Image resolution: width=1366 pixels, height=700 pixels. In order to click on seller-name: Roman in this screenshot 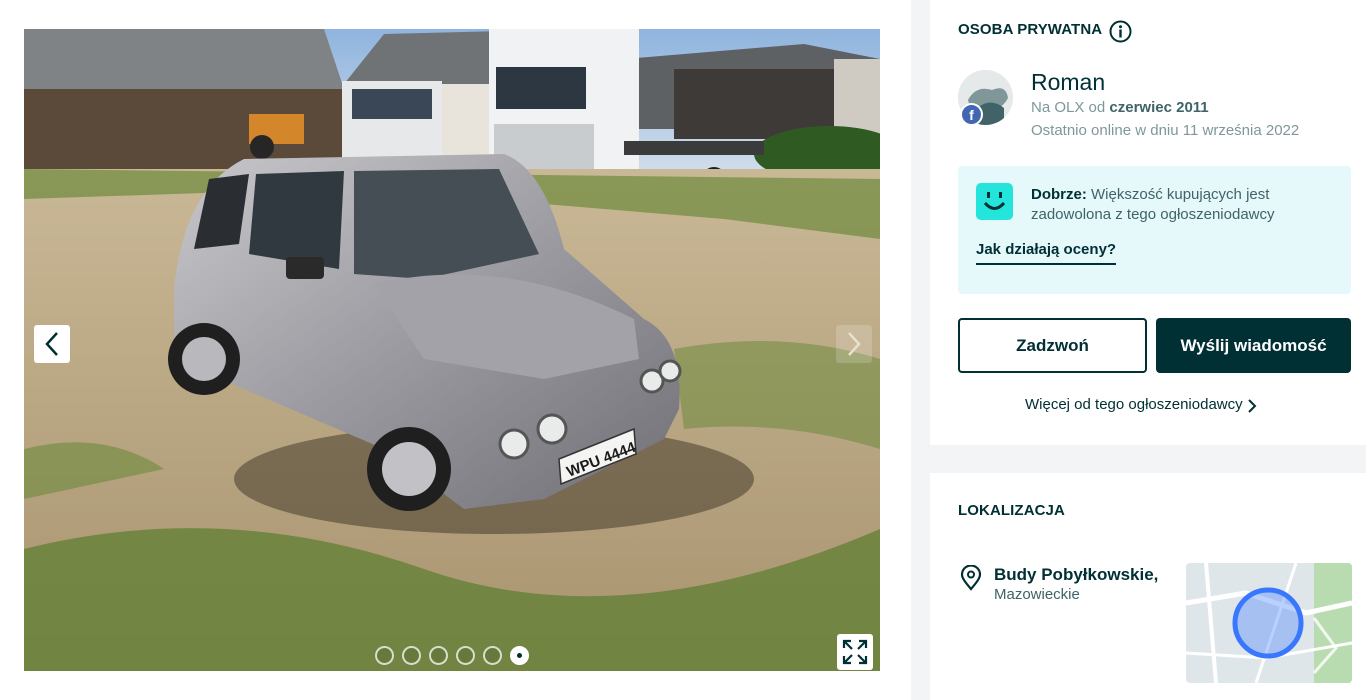, I will do `click(1068, 82)`.